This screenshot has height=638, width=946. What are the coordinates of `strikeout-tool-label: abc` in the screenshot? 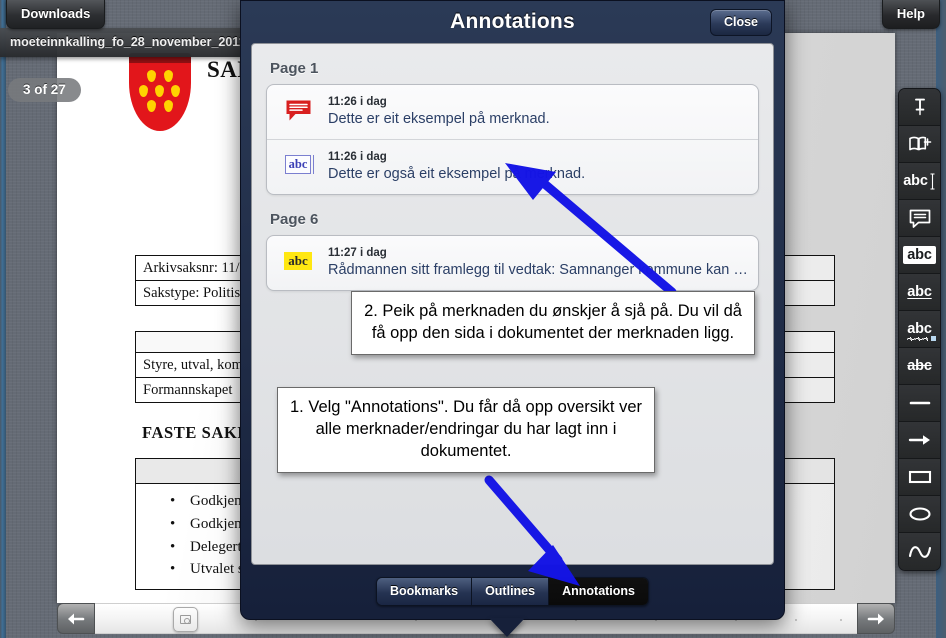 It's located at (919, 366).